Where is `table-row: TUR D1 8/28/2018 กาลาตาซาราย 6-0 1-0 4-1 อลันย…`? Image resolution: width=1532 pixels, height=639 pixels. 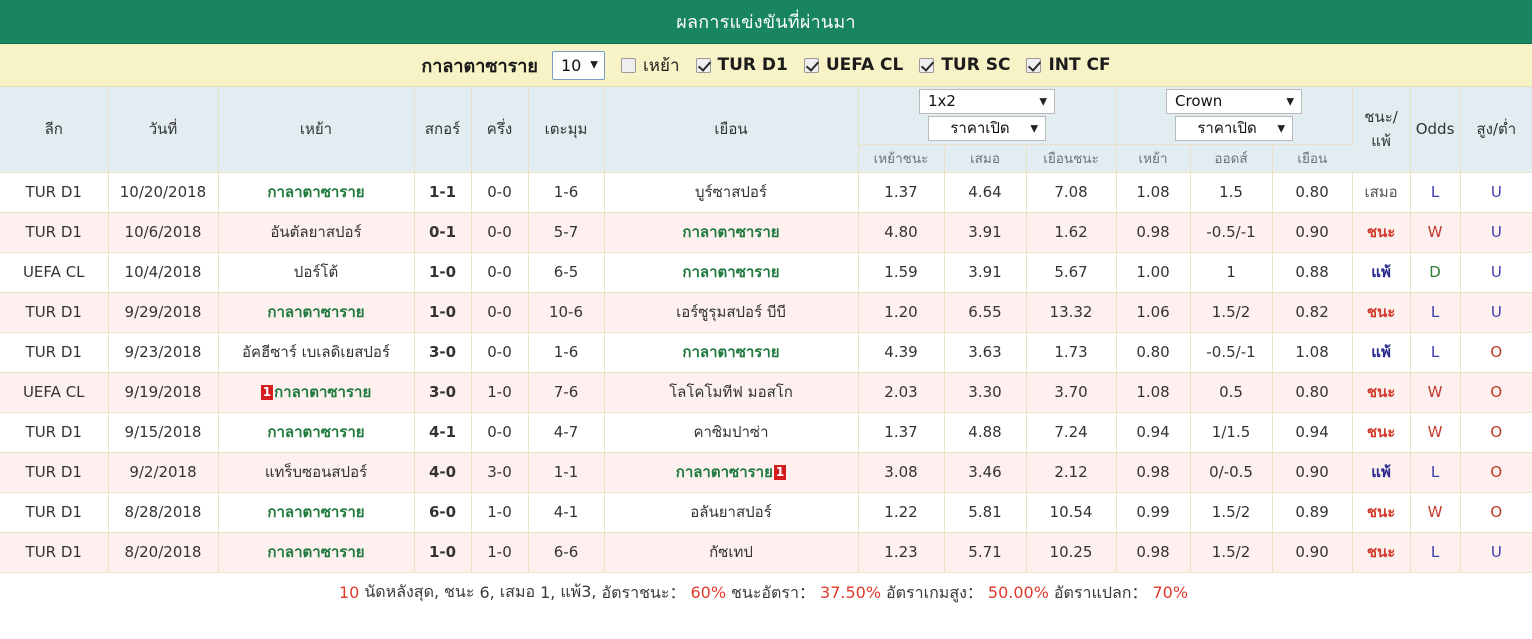 table-row: TUR D1 8/28/2018 กาลาตาซาราย 6-0 1-0 4-1 อลันย… is located at coordinates (766, 512).